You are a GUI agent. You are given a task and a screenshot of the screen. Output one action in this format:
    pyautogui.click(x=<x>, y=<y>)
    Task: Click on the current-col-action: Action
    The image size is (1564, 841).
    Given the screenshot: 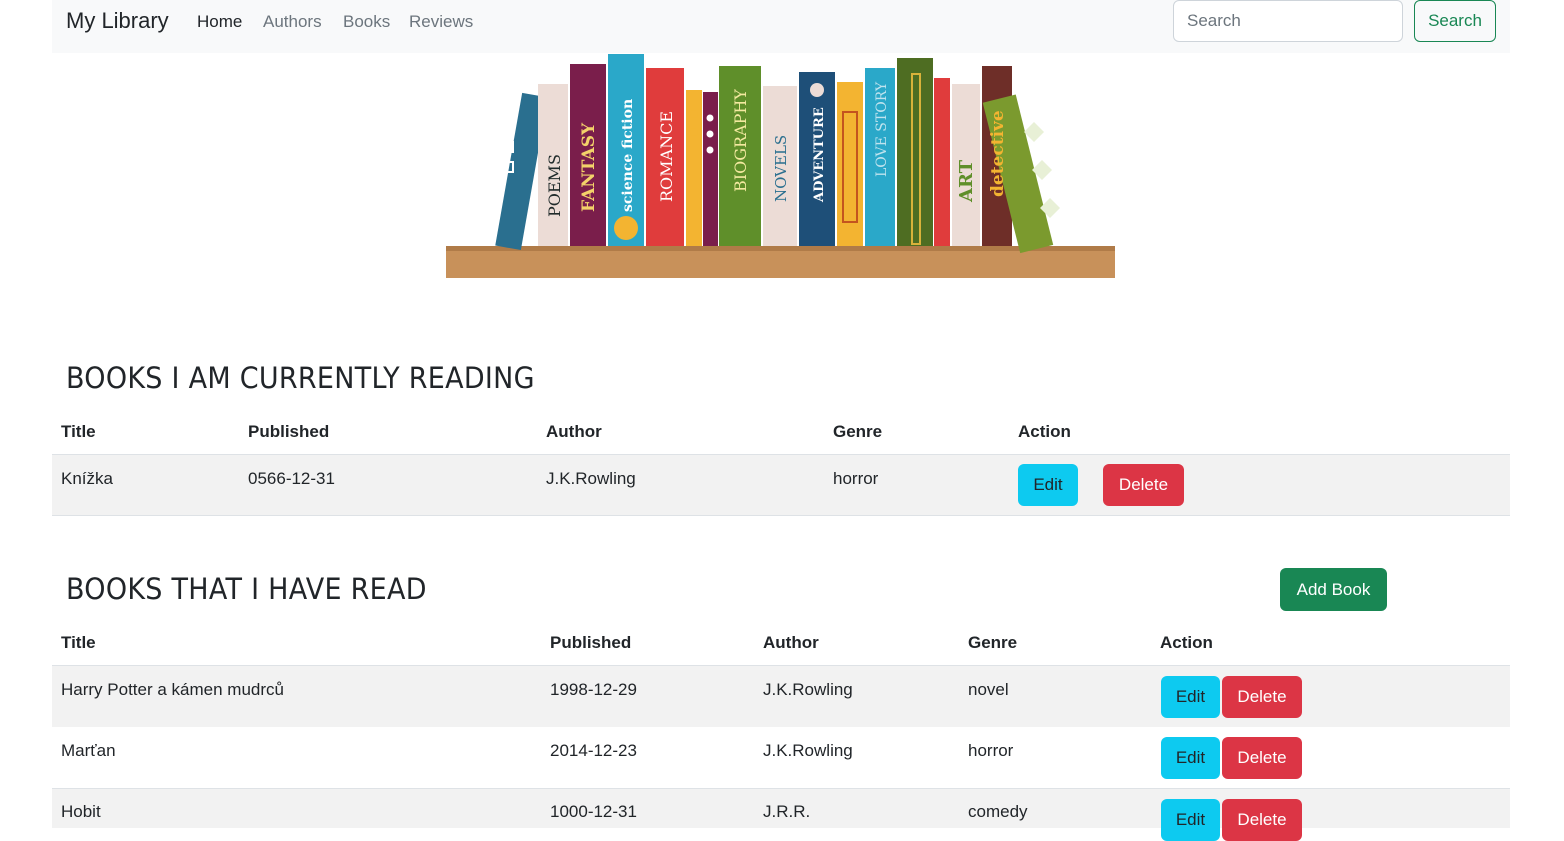 What is the action you would take?
    pyautogui.click(x=1044, y=431)
    